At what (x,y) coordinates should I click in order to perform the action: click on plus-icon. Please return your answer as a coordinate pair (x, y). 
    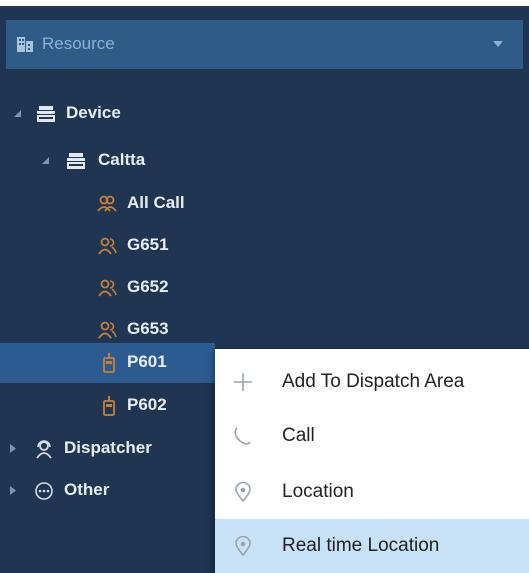
    Looking at the image, I should click on (243, 382).